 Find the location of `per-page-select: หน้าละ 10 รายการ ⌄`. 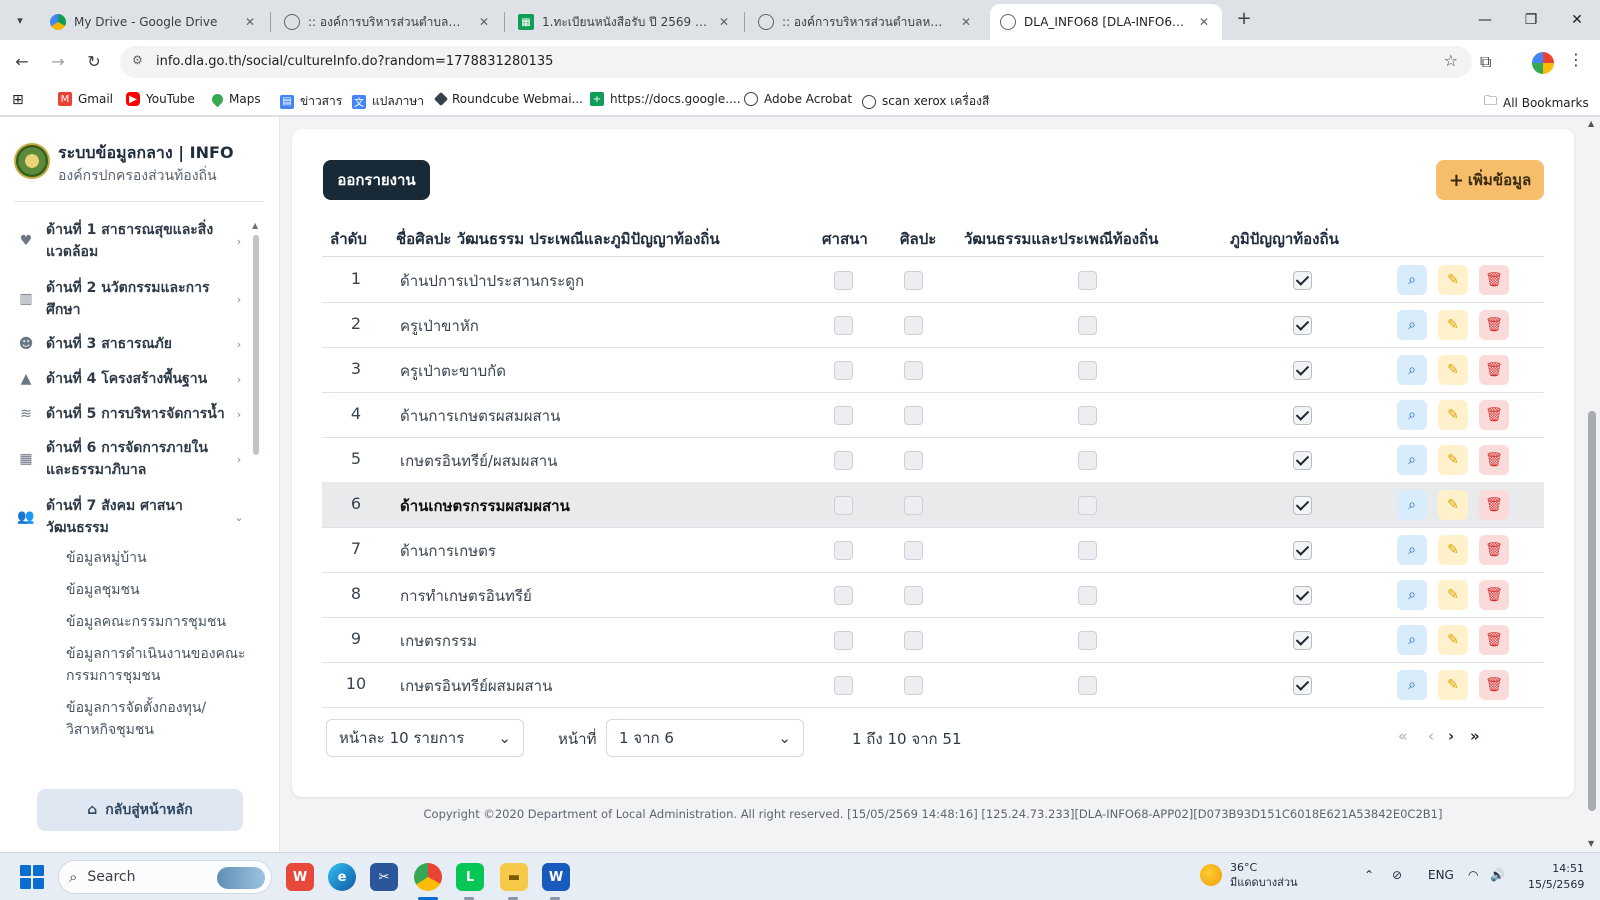

per-page-select: หน้าละ 10 รายการ ⌄ is located at coordinates (425, 738).